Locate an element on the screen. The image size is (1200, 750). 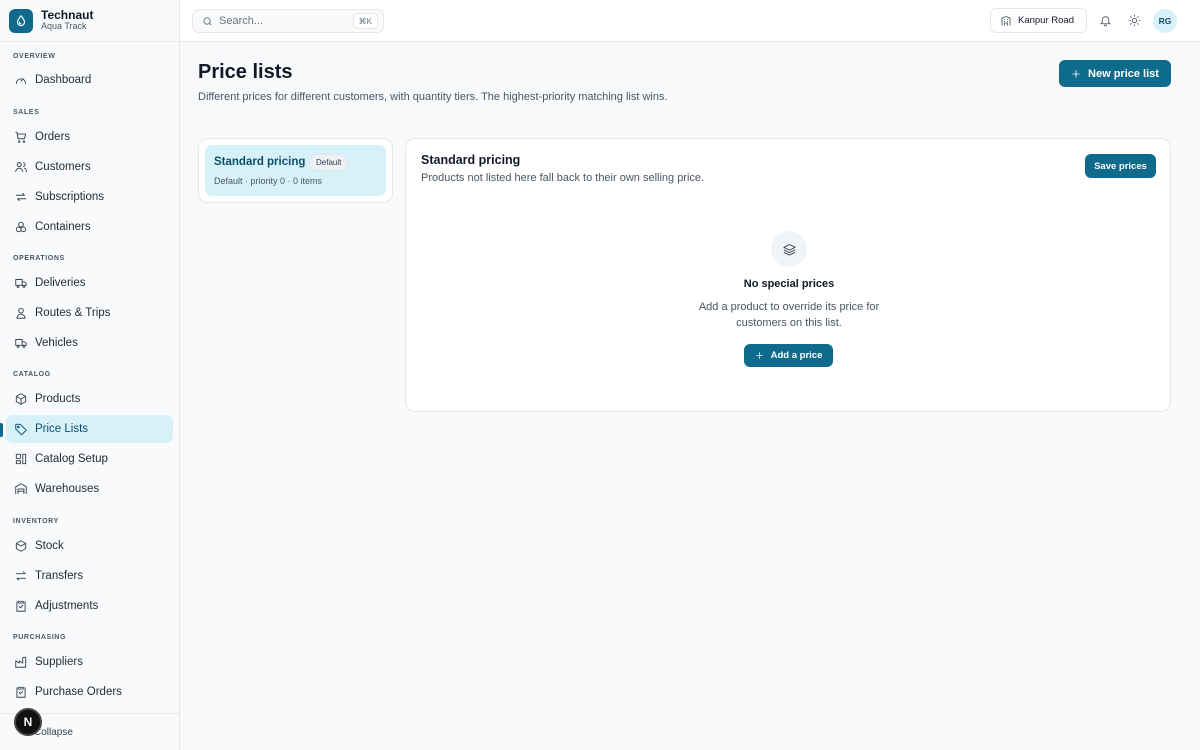
sidebar-item-routes-trips: Routes & Trips is located at coordinates (89, 313).